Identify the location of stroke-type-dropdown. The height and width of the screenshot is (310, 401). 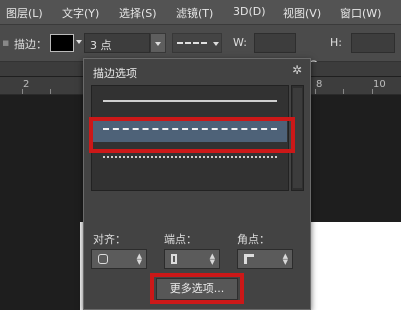
(197, 43).